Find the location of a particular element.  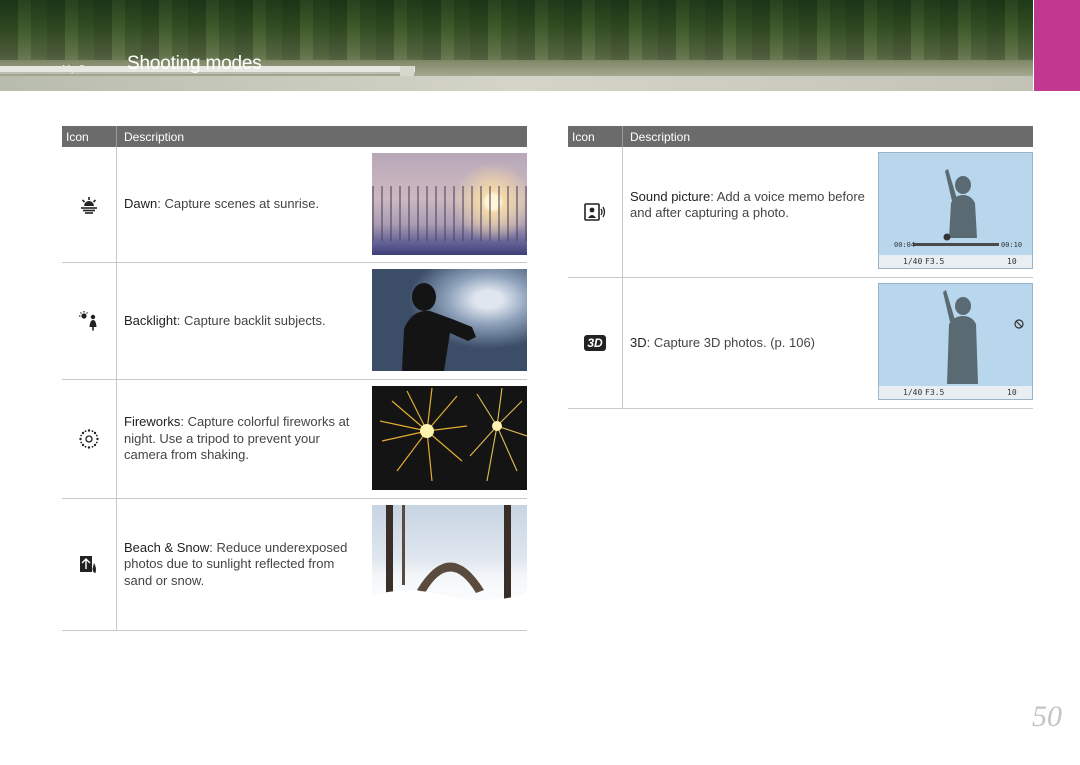

sound-picture-icon is located at coordinates (595, 212).